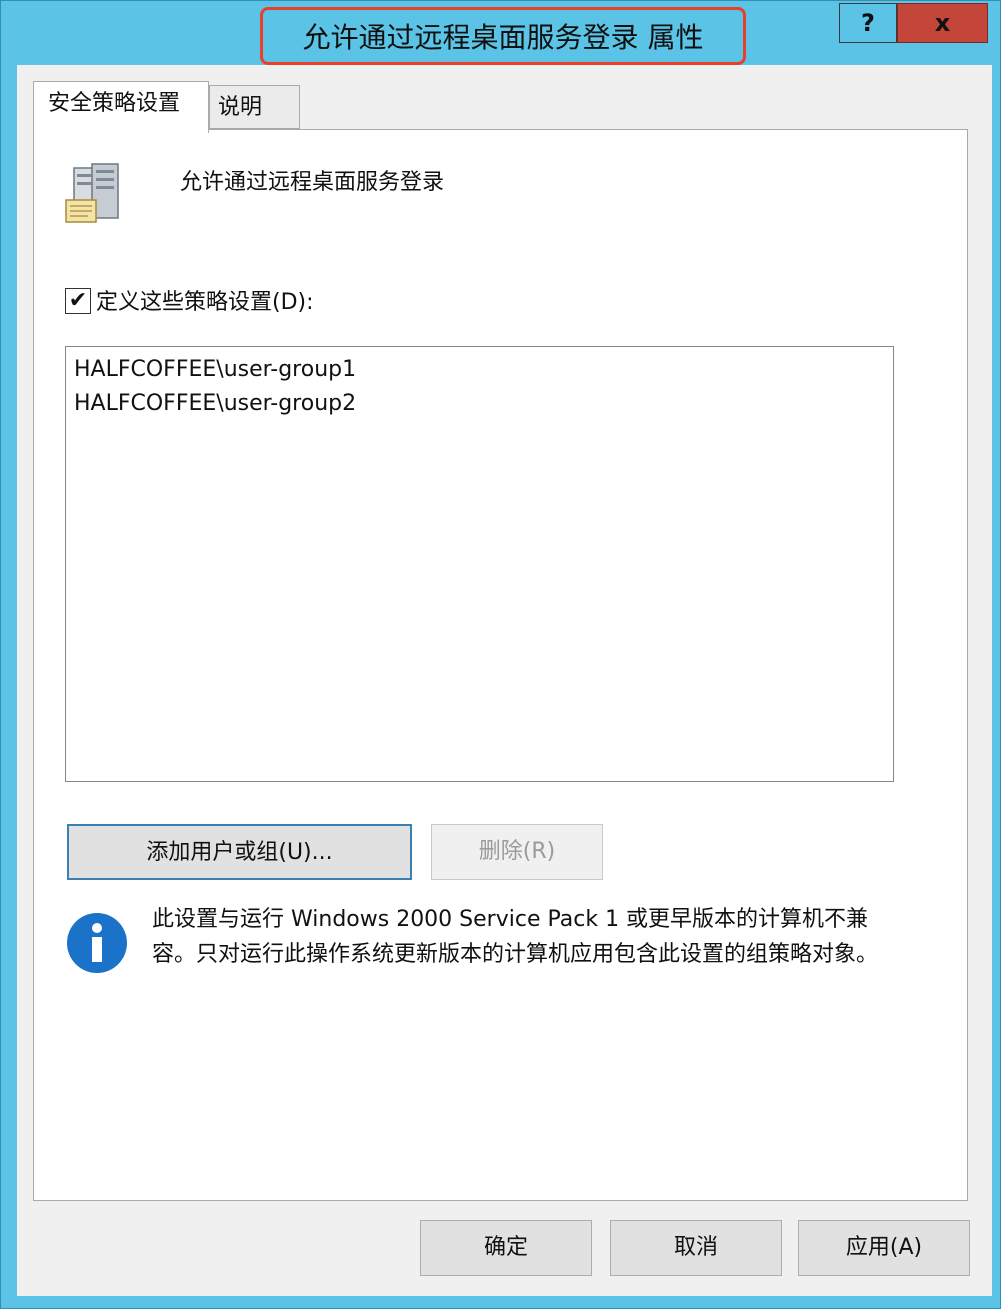 The height and width of the screenshot is (1309, 1001). I want to click on remove-button: 删除(R), so click(517, 852).